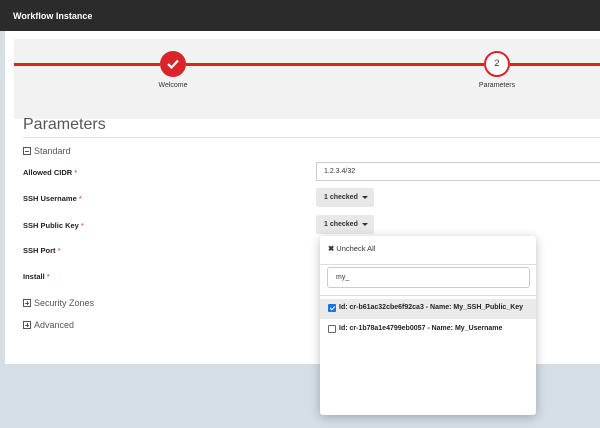  I want to click on section-divider, so click(311, 137).